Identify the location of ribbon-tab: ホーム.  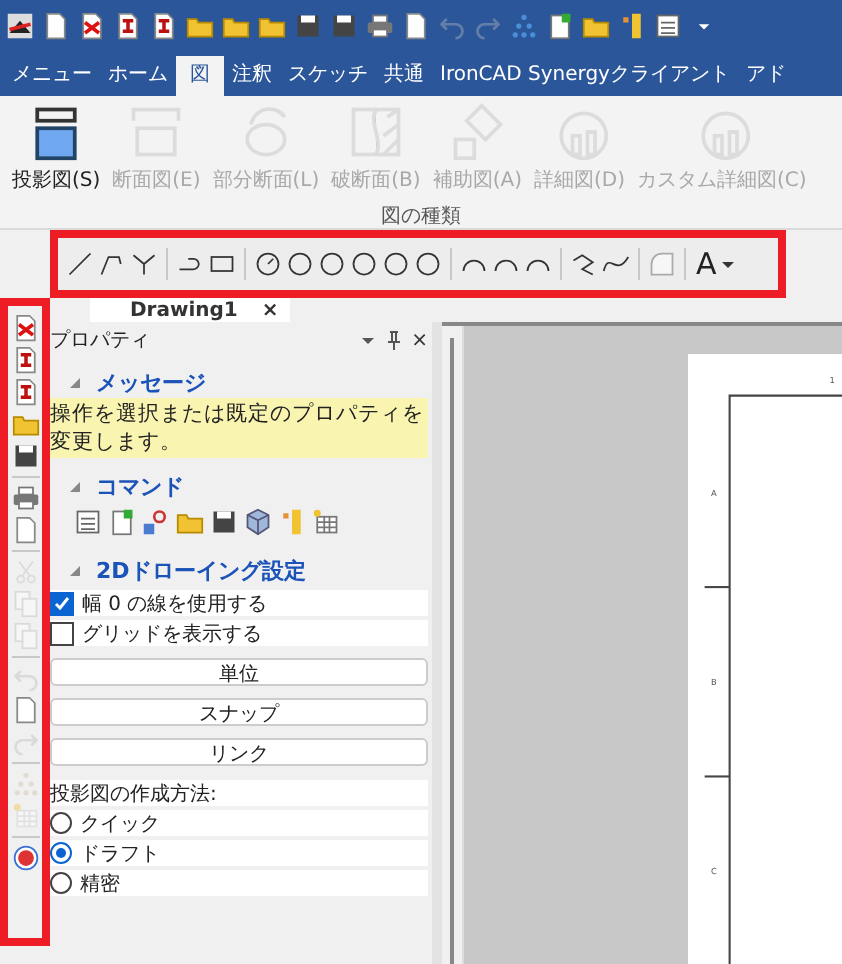
(138, 76).